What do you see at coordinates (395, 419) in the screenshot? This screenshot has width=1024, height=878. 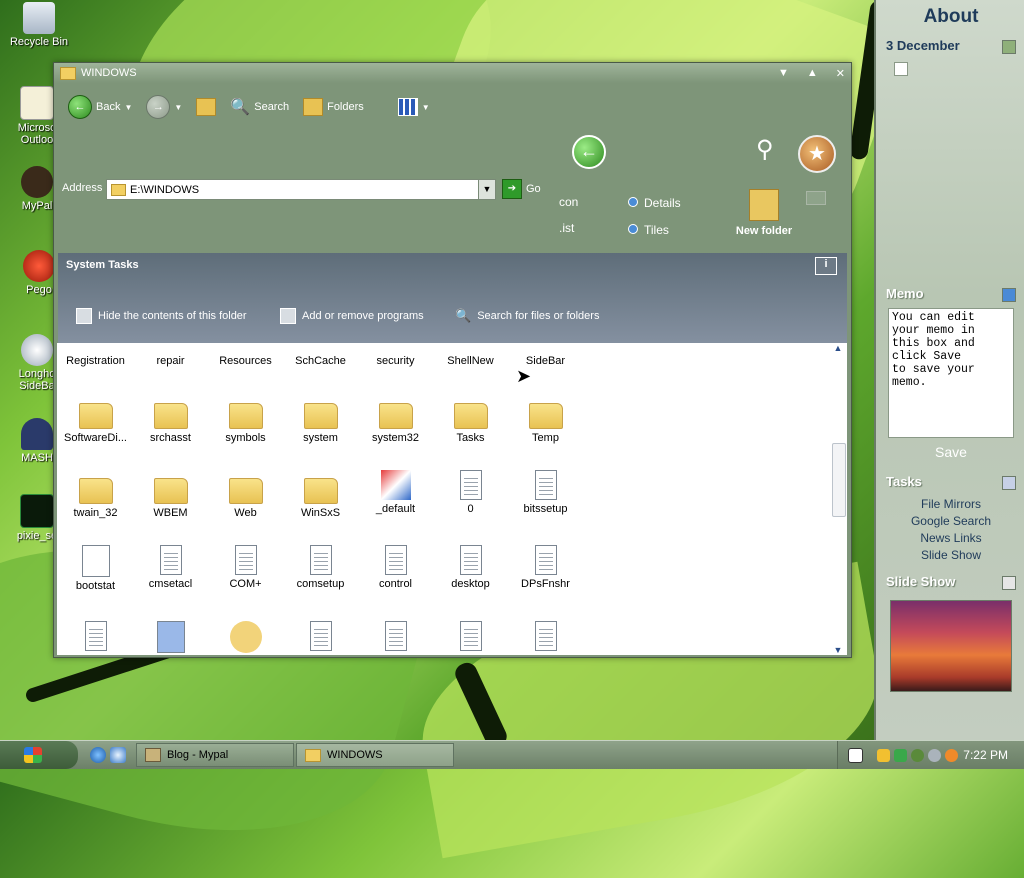 I see `file-item: system32` at bounding box center [395, 419].